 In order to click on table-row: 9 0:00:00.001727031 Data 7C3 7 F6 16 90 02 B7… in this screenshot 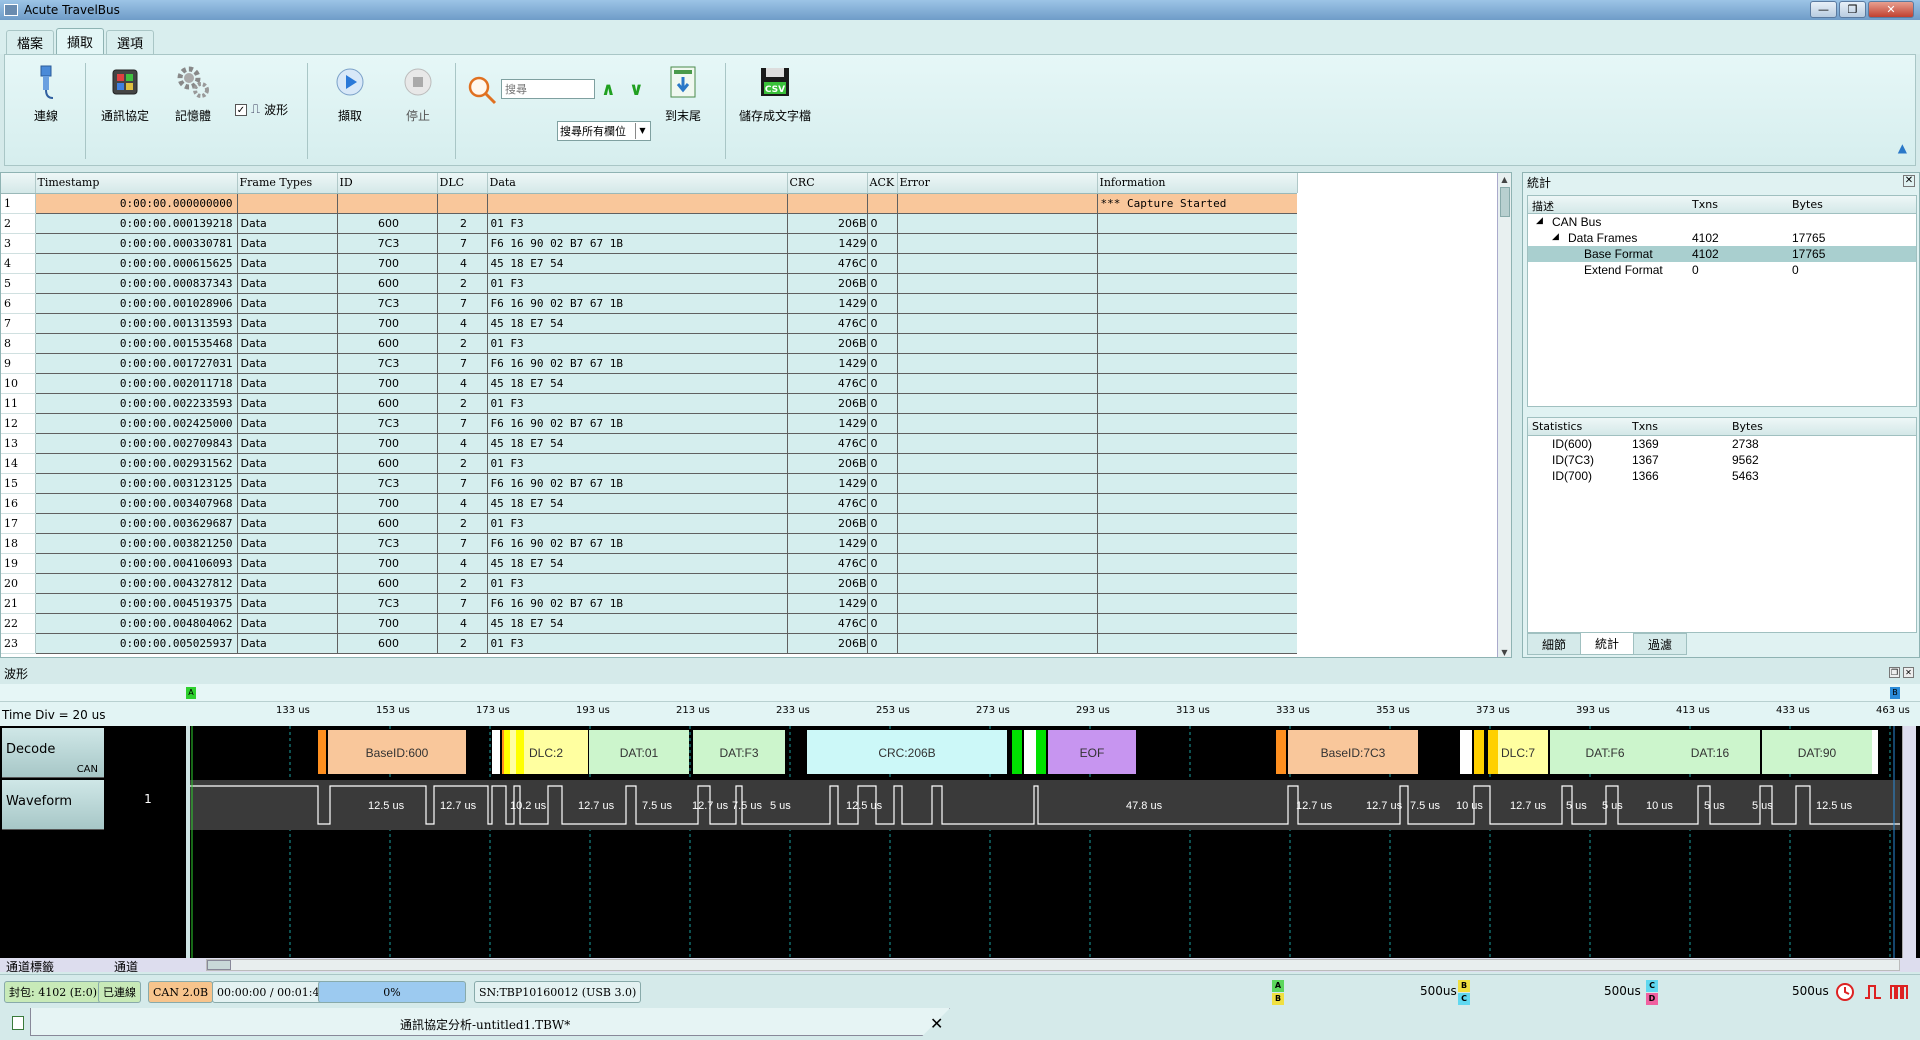, I will do `click(649, 363)`.